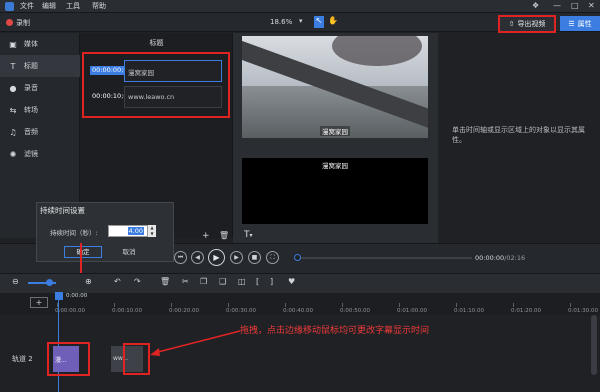 This screenshot has height=392, width=600. What do you see at coordinates (291, 281) in the screenshot?
I see `marker-icon: ♥` at bounding box center [291, 281].